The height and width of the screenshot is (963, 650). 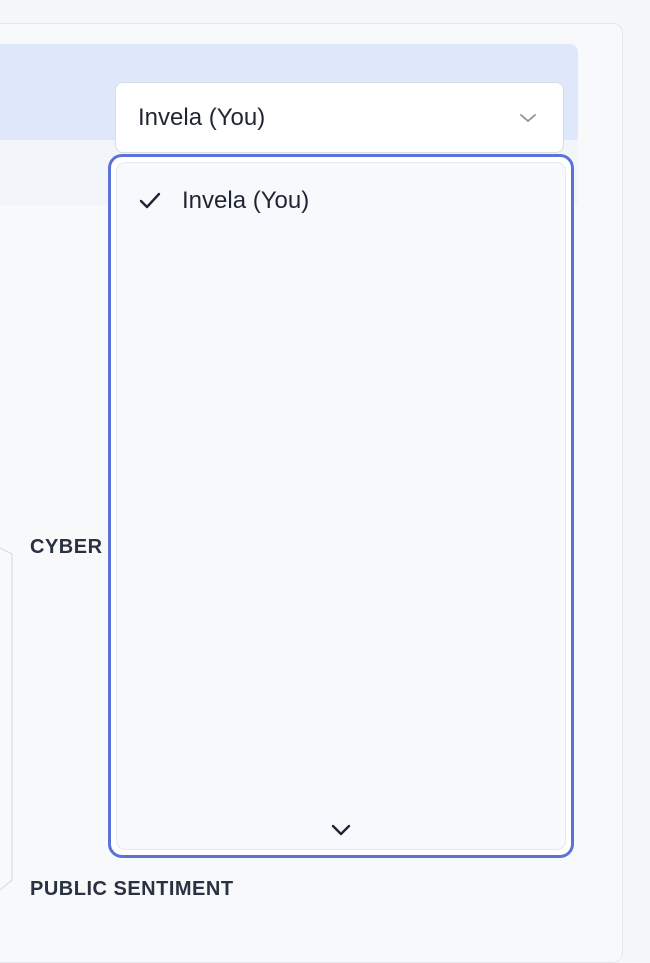 What do you see at coordinates (66, 547) in the screenshot?
I see `axis-label-cyber: CYBER` at bounding box center [66, 547].